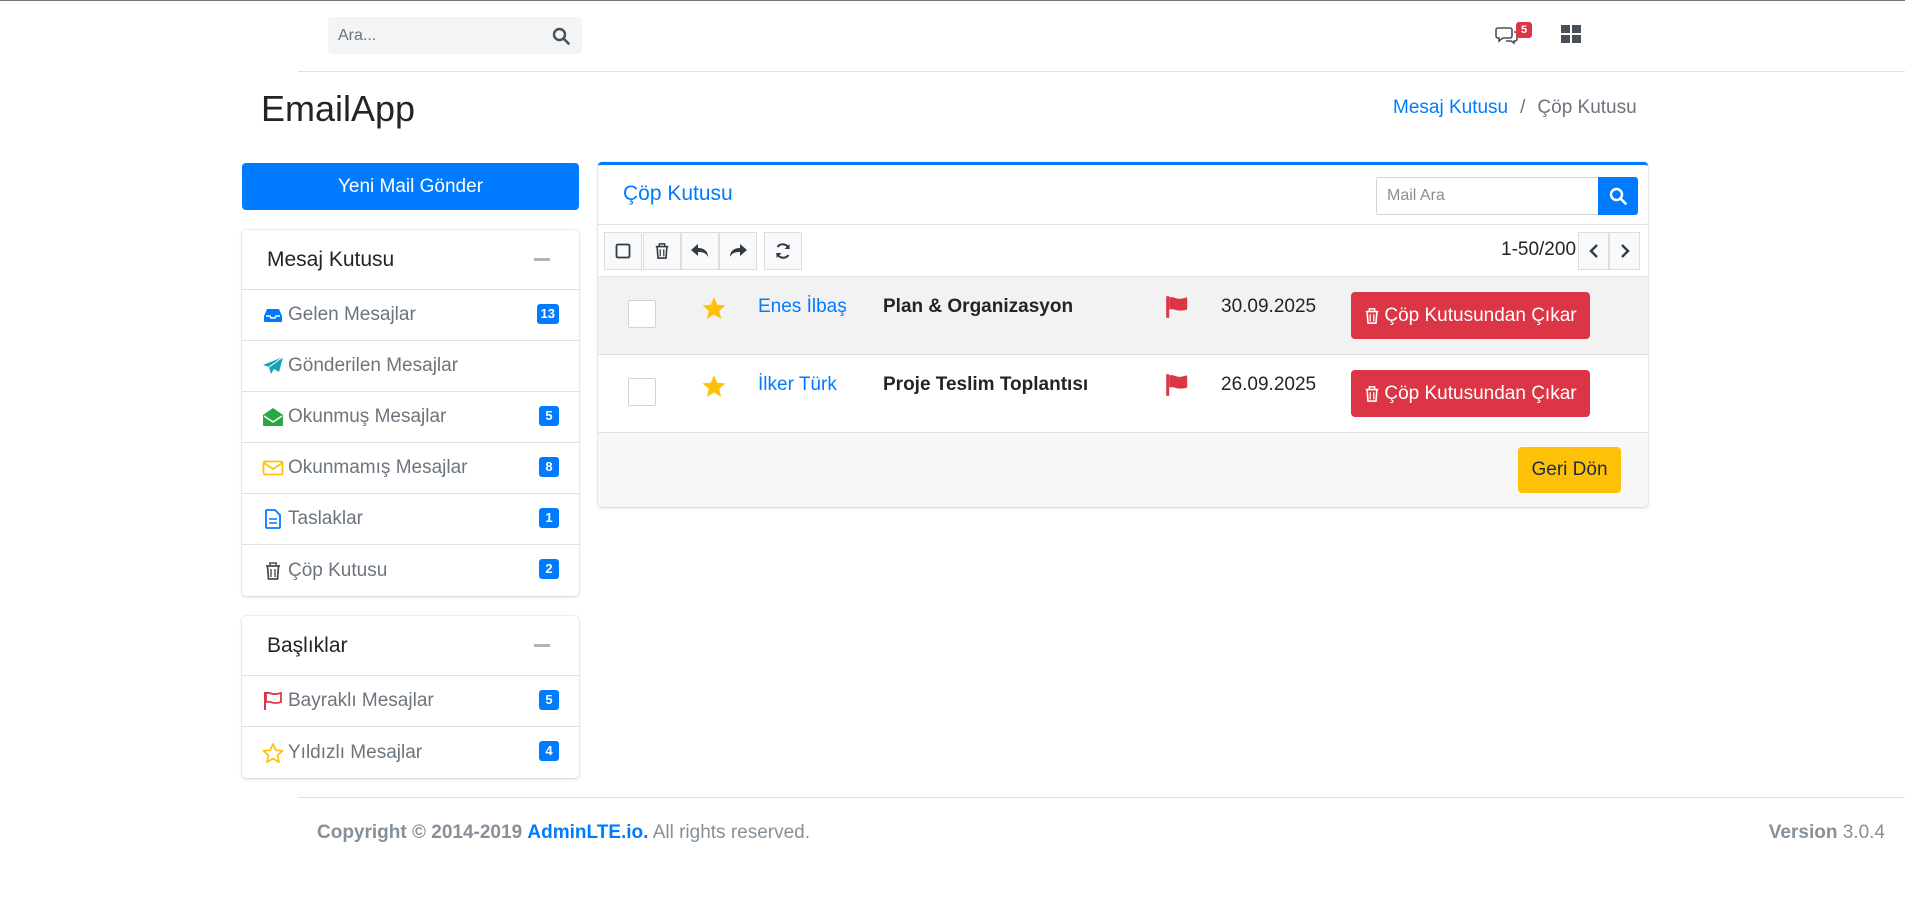 Image resolution: width=1905 pixels, height=919 pixels. Describe the element at coordinates (433, 35) in the screenshot. I see `navbar-search-input` at that location.